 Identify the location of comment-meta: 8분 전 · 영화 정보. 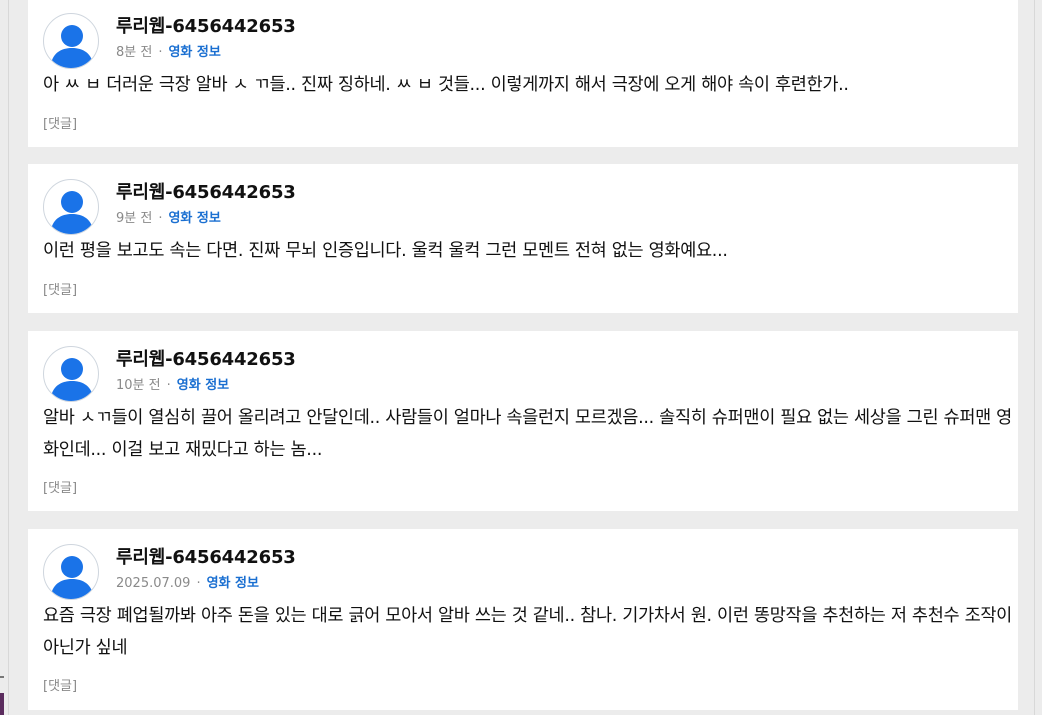
(168, 50).